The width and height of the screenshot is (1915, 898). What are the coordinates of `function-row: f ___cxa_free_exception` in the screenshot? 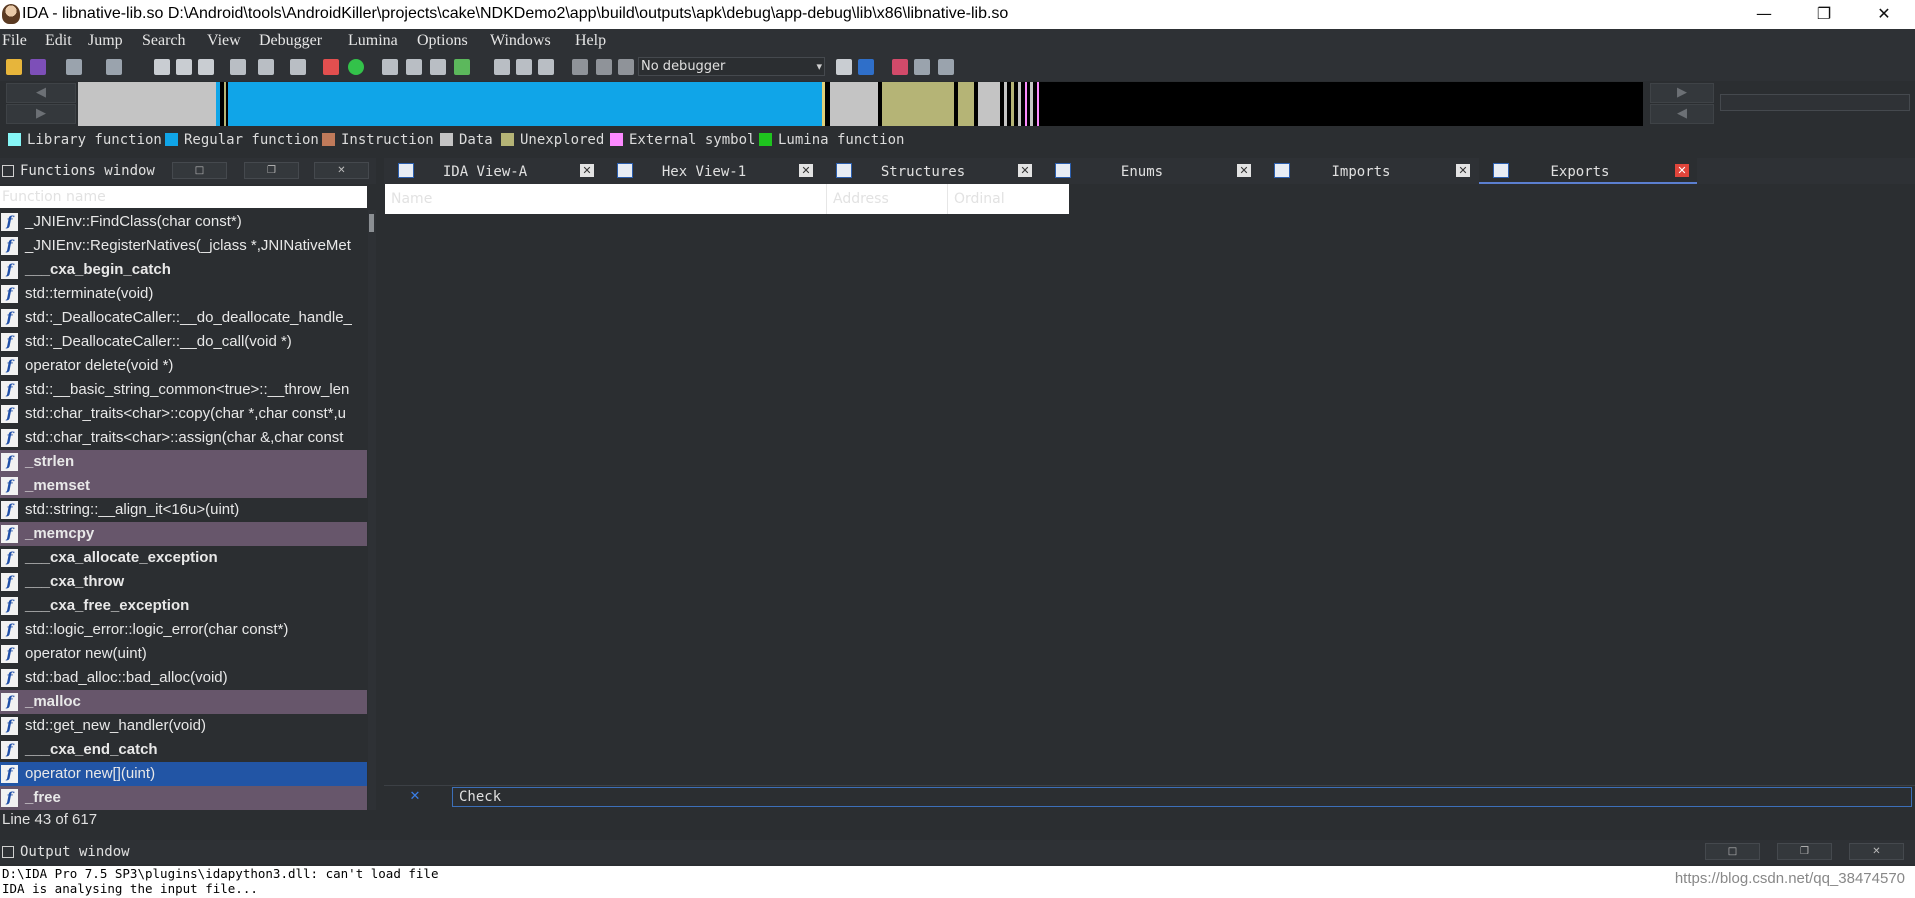 It's located at (183, 606).